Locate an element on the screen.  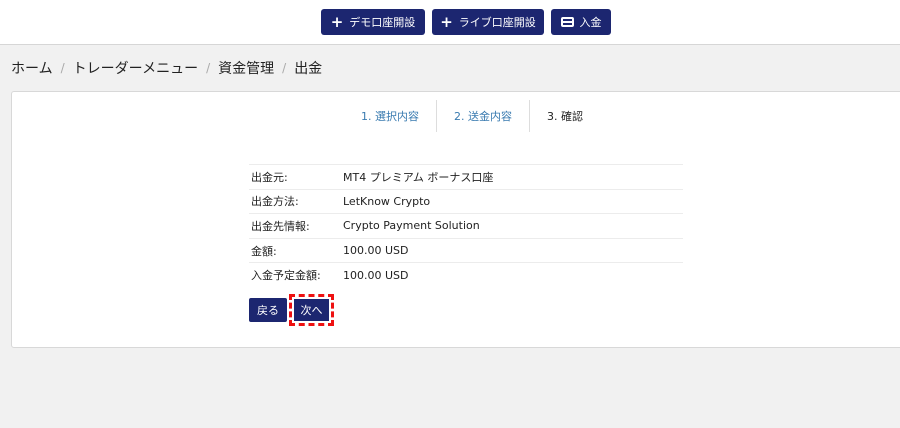
top-bar: + デモ口座開設 + ライブ口座開設 入金 is located at coordinates (450, 22).